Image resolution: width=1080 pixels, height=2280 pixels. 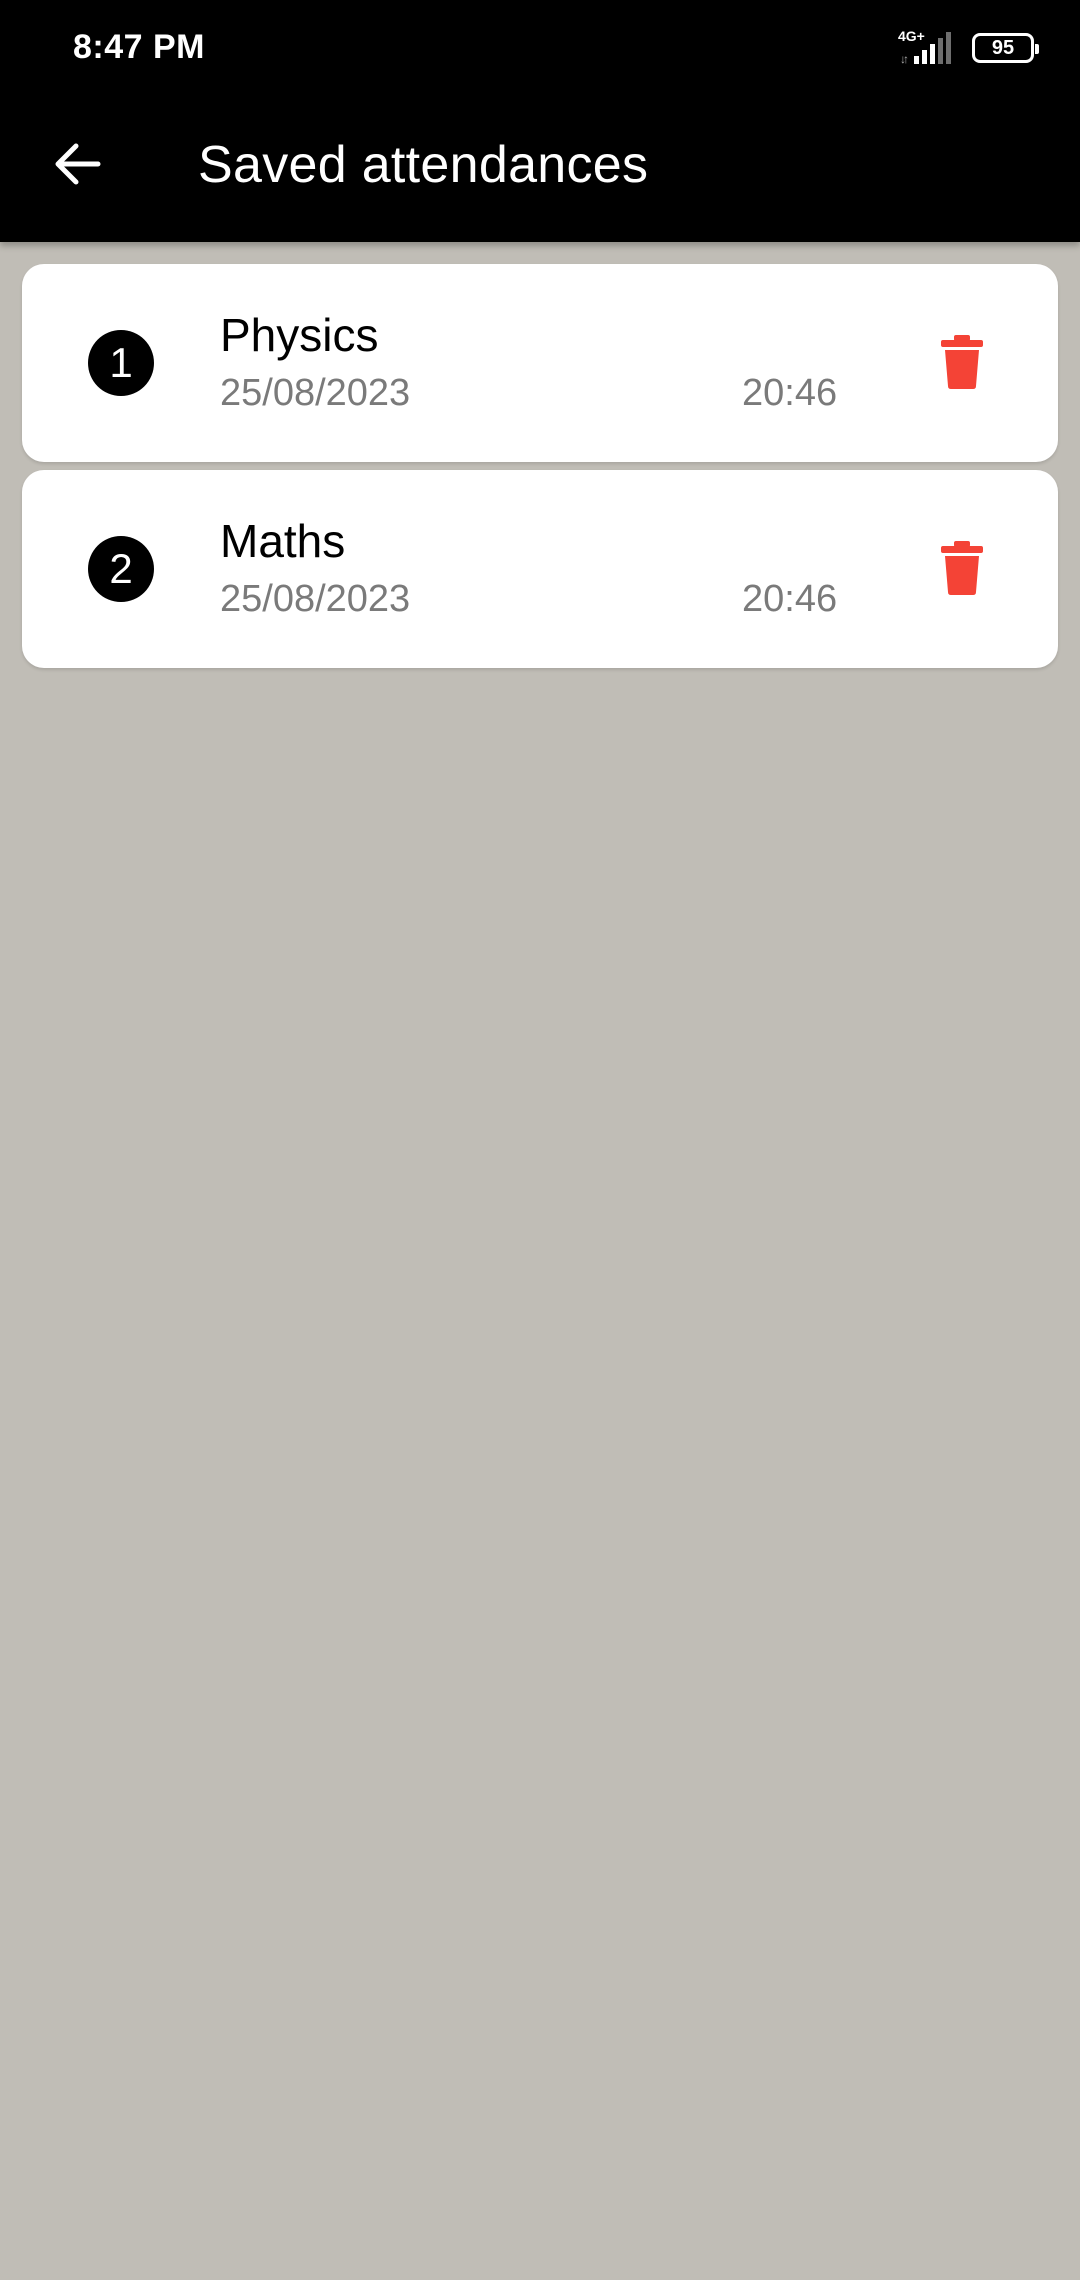 What do you see at coordinates (540, 569) in the screenshot?
I see `attendance-card: 2 Maths 25/08/2023 20:46` at bounding box center [540, 569].